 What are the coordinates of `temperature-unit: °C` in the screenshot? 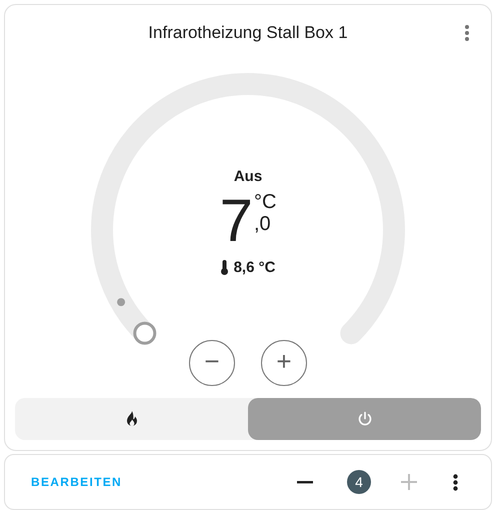 It's located at (265, 202).